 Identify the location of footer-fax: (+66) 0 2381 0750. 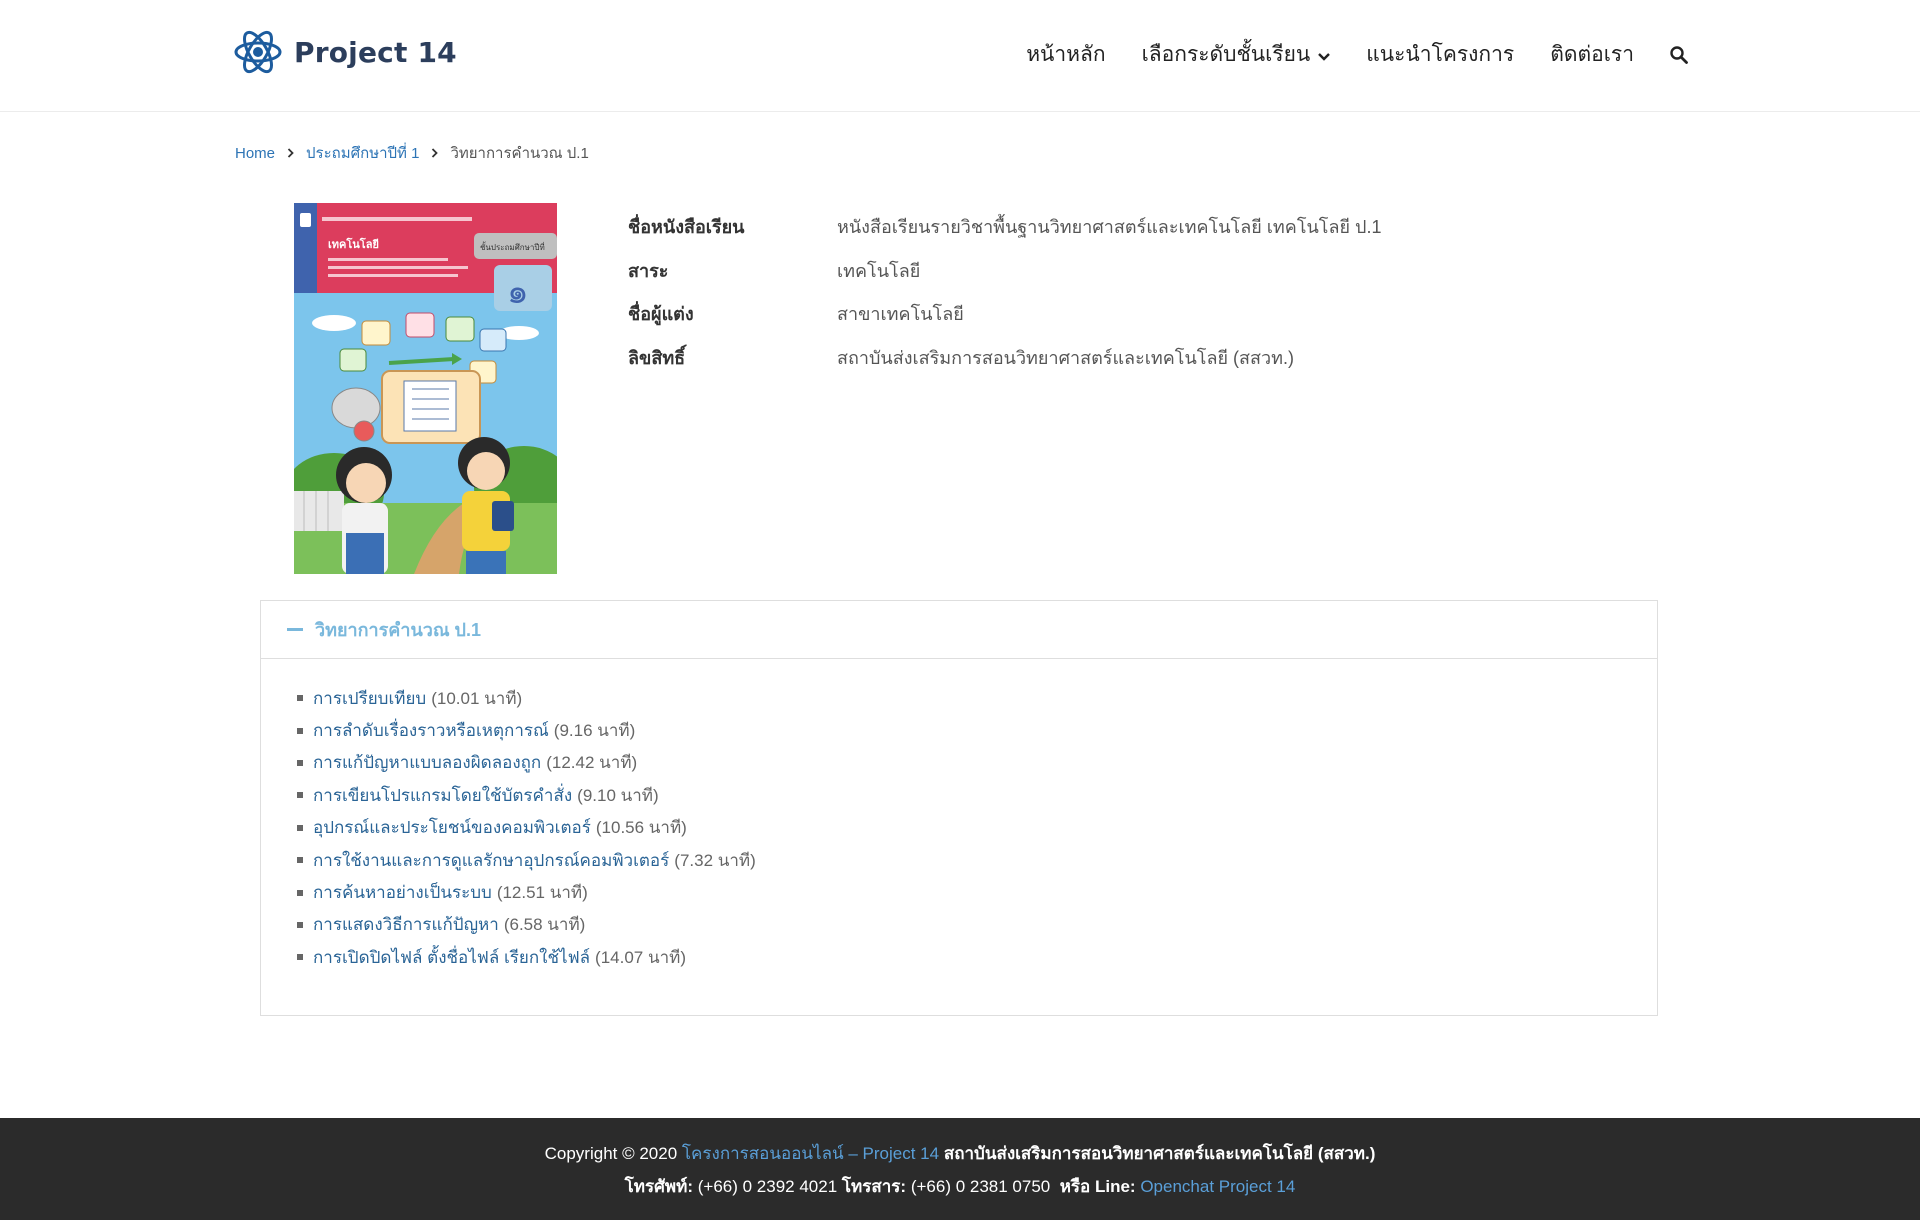
(980, 1186).